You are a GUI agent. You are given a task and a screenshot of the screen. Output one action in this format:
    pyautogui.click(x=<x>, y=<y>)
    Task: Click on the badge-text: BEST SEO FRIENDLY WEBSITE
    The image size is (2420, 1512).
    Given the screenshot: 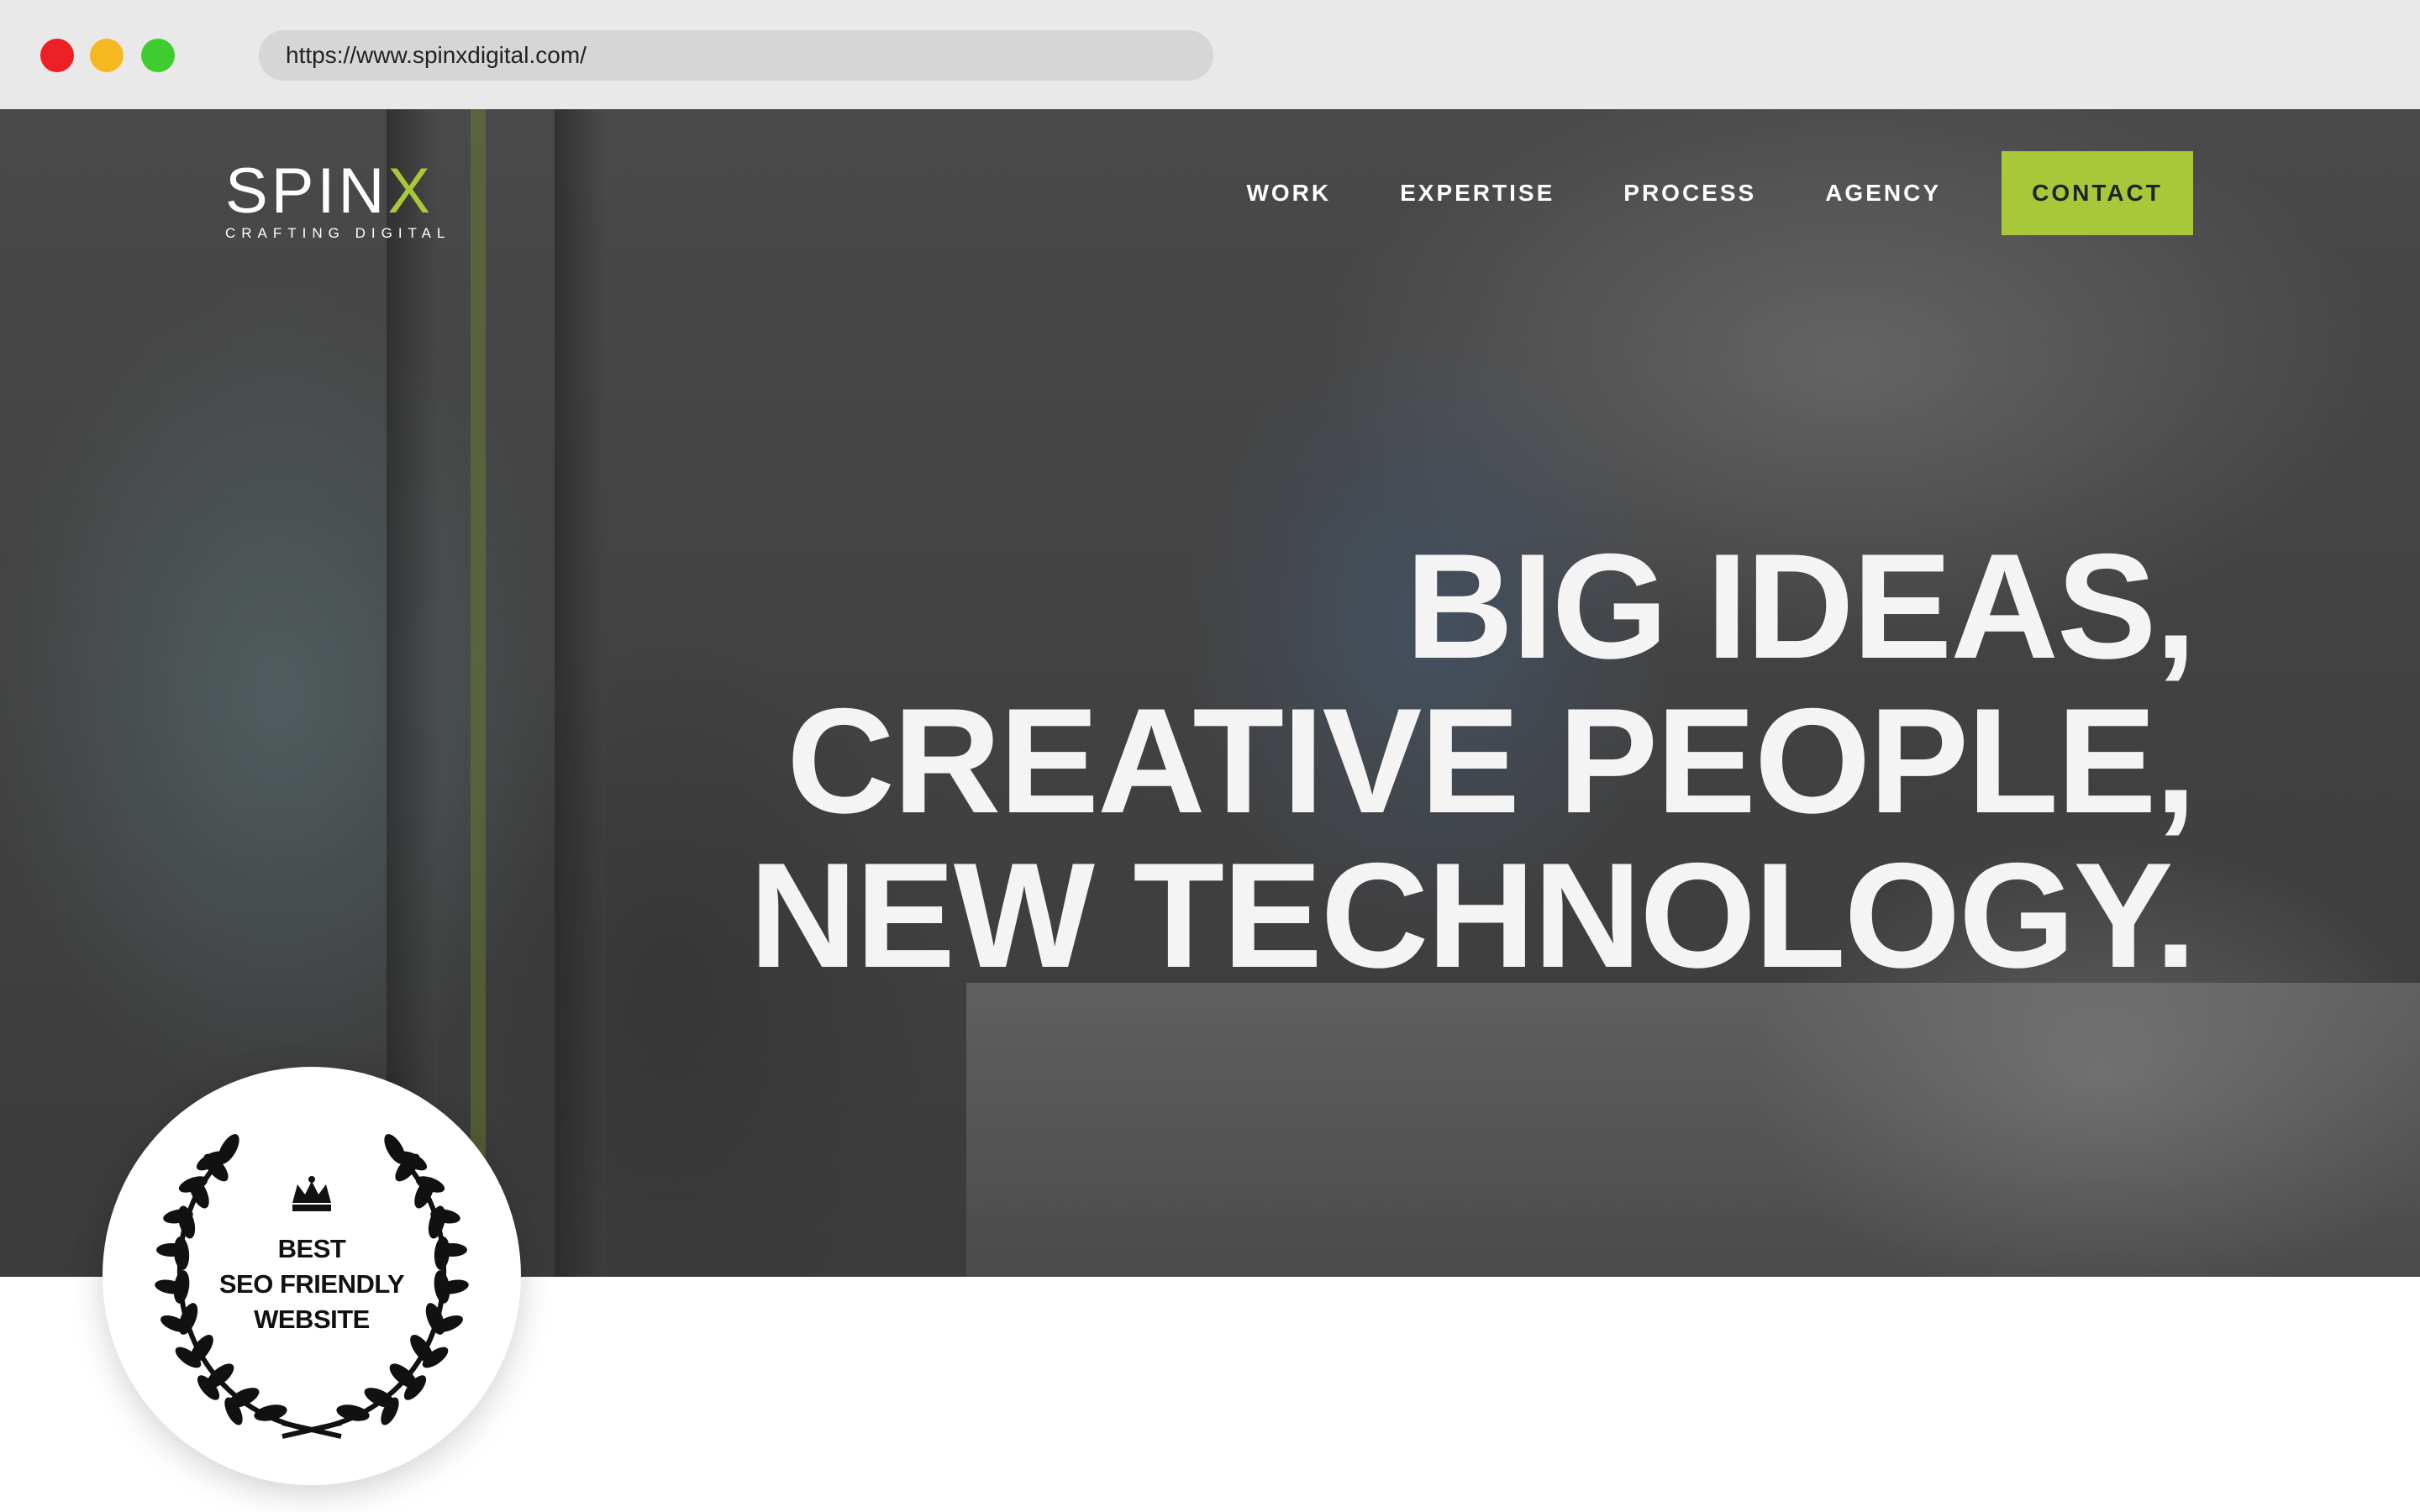 What is the action you would take?
    pyautogui.click(x=312, y=1284)
    